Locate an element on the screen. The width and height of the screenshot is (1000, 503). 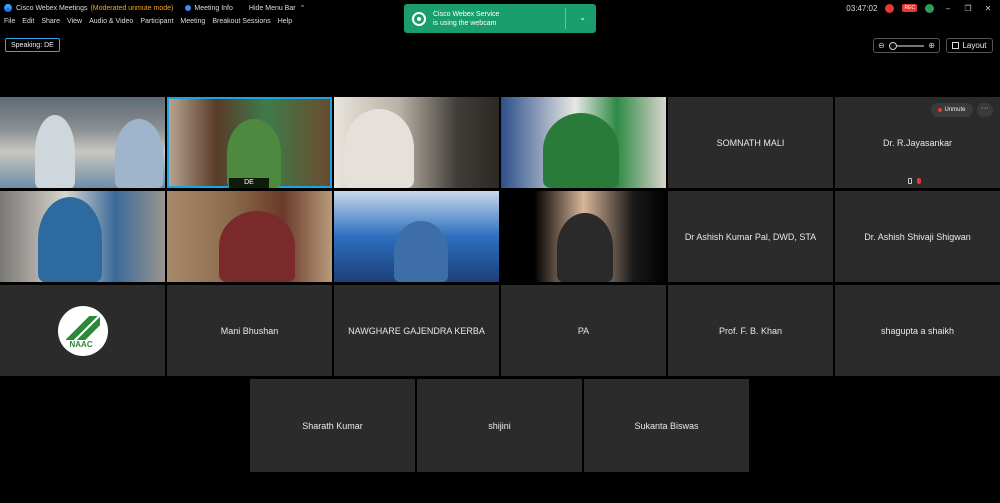
connection-status-icon is located at coordinates (929, 8).